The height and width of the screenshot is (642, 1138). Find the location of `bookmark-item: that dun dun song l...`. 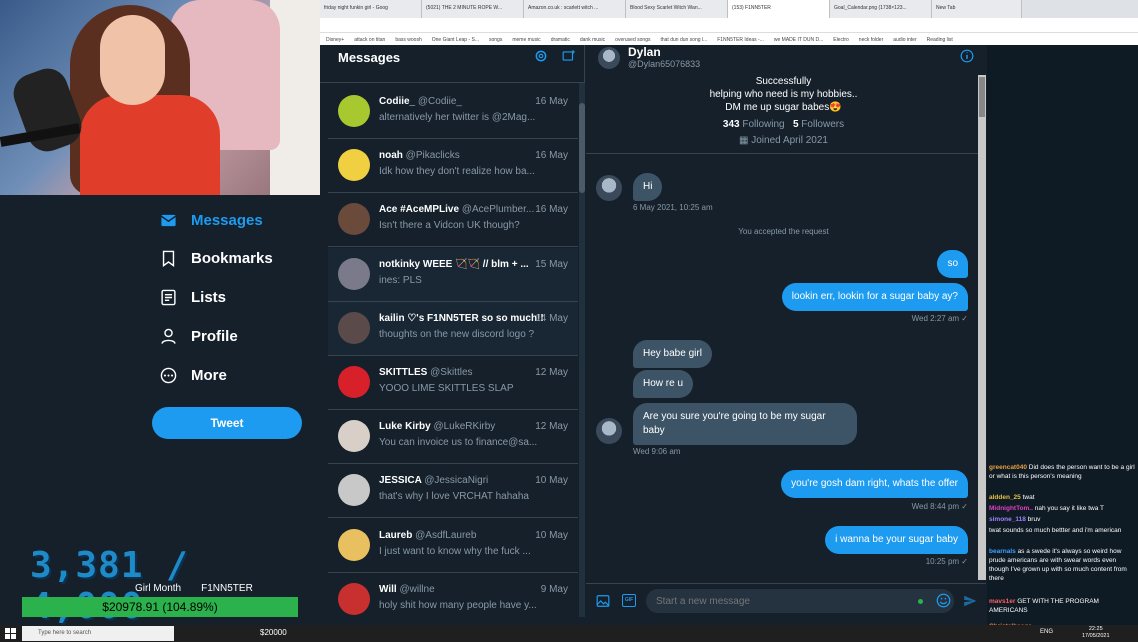

bookmark-item: that dun dun song l... is located at coordinates (683, 40).